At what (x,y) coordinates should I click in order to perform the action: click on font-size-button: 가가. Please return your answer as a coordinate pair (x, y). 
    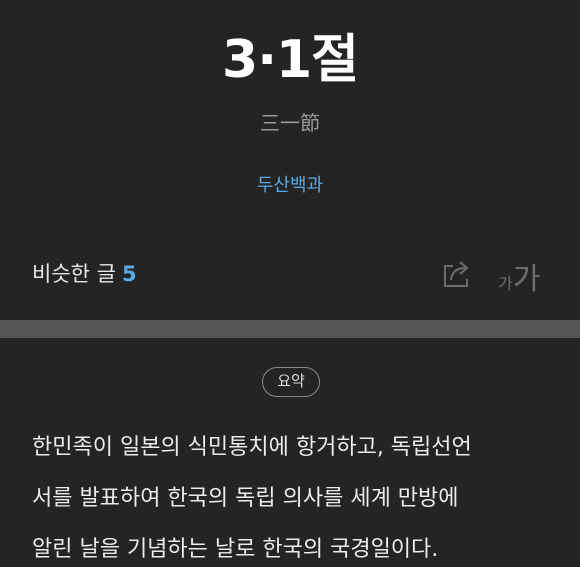
    Looking at the image, I should click on (519, 275).